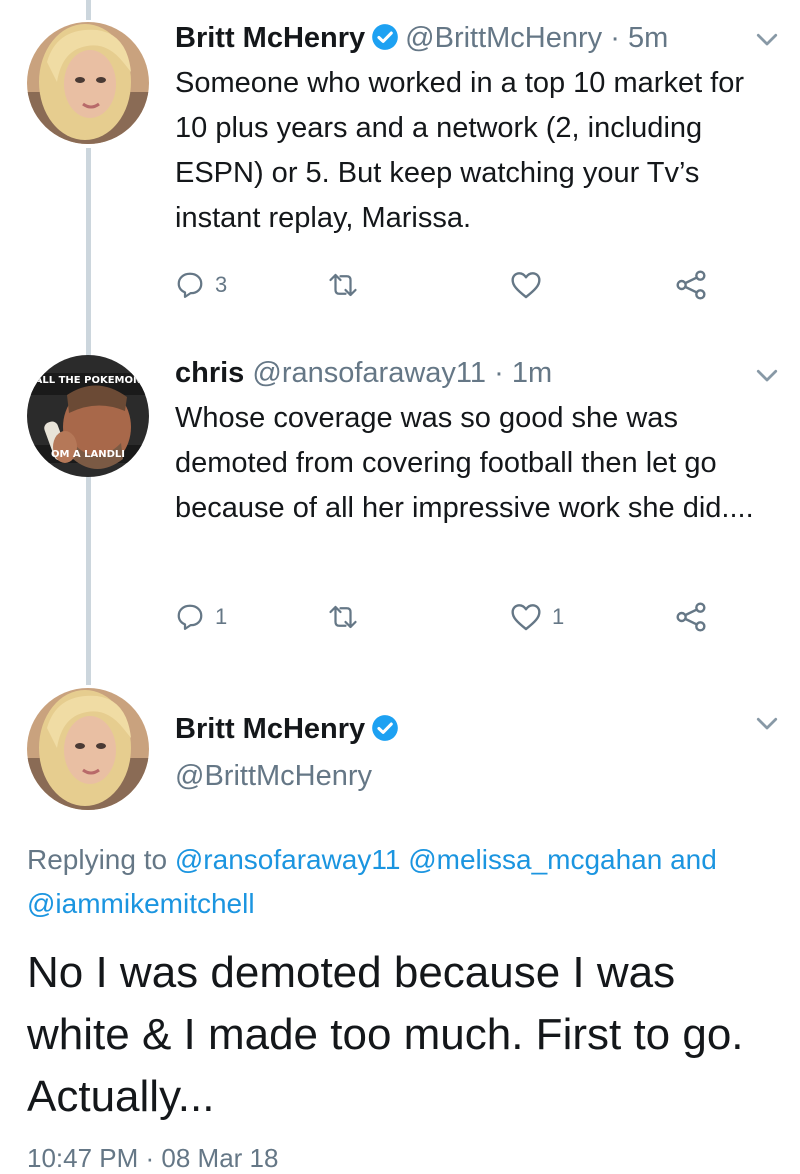 This screenshot has width=800, height=1174. I want to click on reply-button: 1, so click(201, 617).